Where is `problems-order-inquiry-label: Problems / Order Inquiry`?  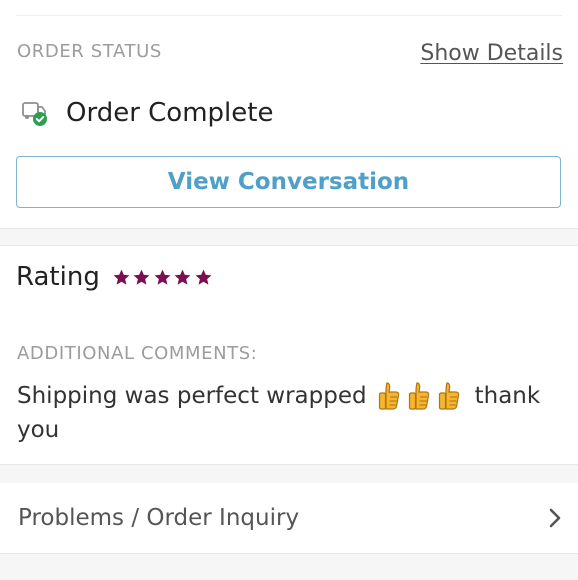 problems-order-inquiry-label: Problems / Order Inquiry is located at coordinates (159, 517).